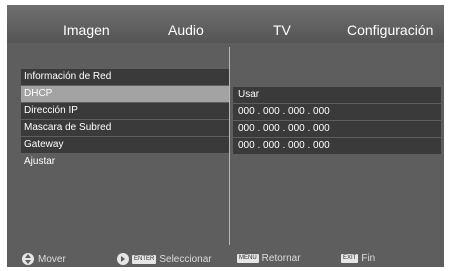  Describe the element at coordinates (125, 94) in the screenshot. I see `menu-item-dhcp: DHCP` at that location.